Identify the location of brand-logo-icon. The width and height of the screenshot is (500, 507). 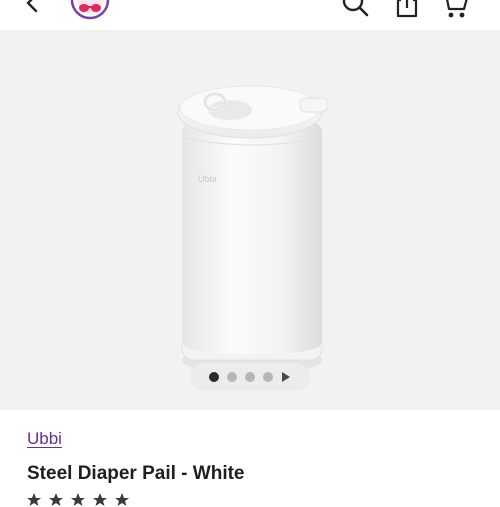
(90, 10).